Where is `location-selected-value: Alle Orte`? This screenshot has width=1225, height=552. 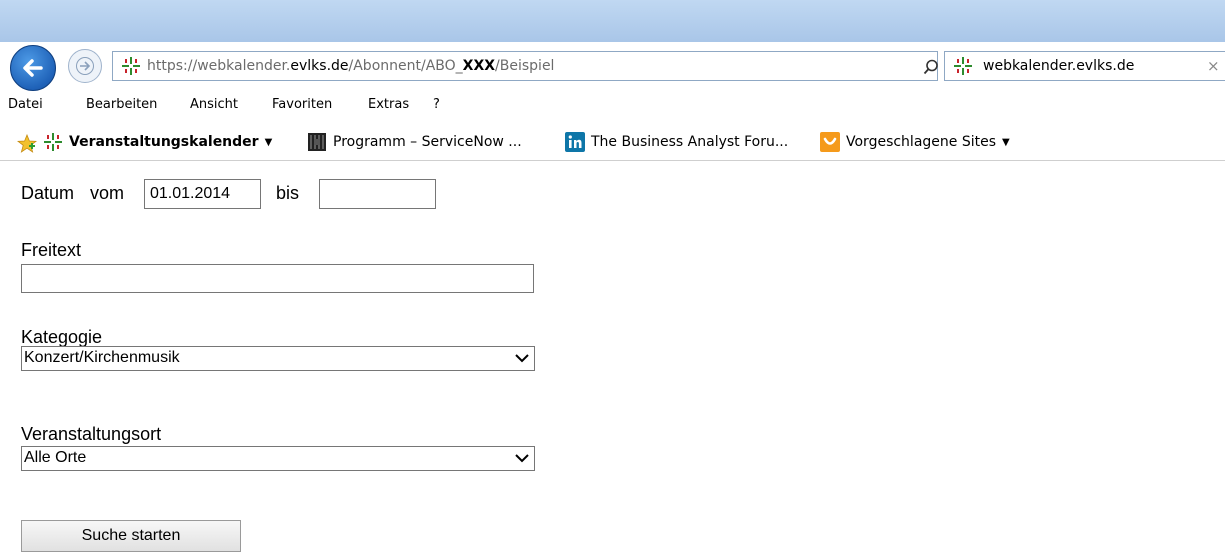 location-selected-value: Alle Orte is located at coordinates (55, 457).